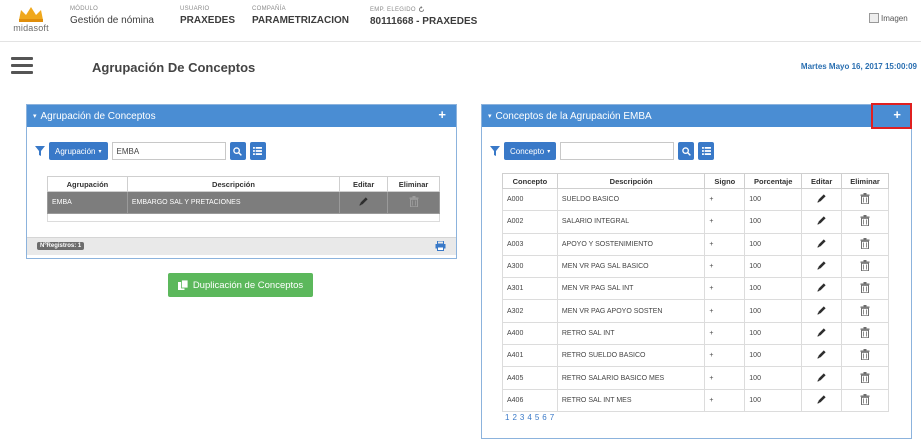 The image size is (921, 445). Describe the element at coordinates (530, 289) in the screenshot. I see `concepto-cell: A301` at that location.